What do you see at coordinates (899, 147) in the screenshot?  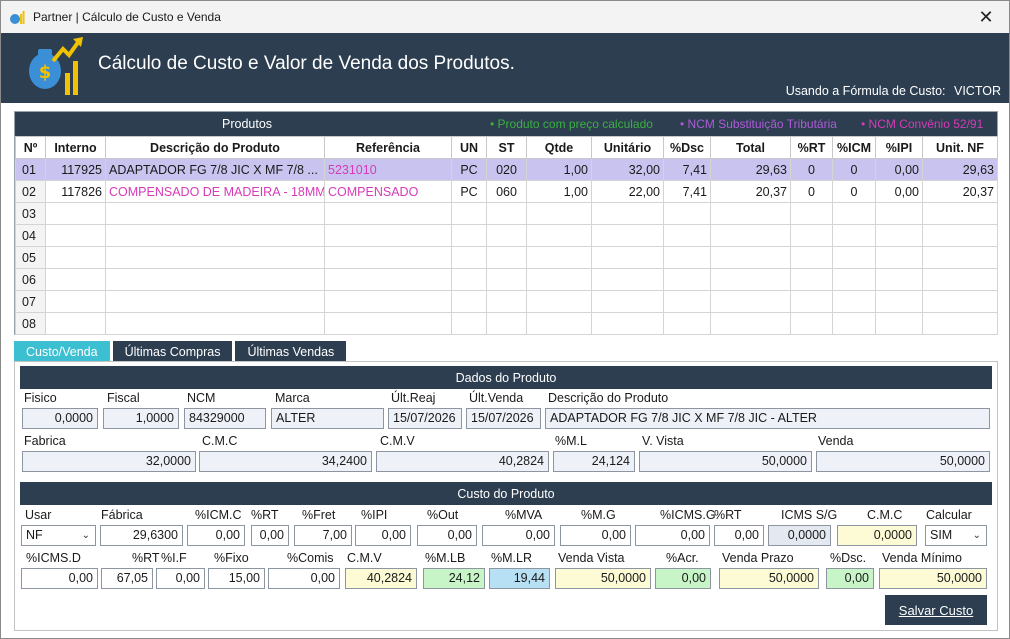 I see `column-header: %IPI` at bounding box center [899, 147].